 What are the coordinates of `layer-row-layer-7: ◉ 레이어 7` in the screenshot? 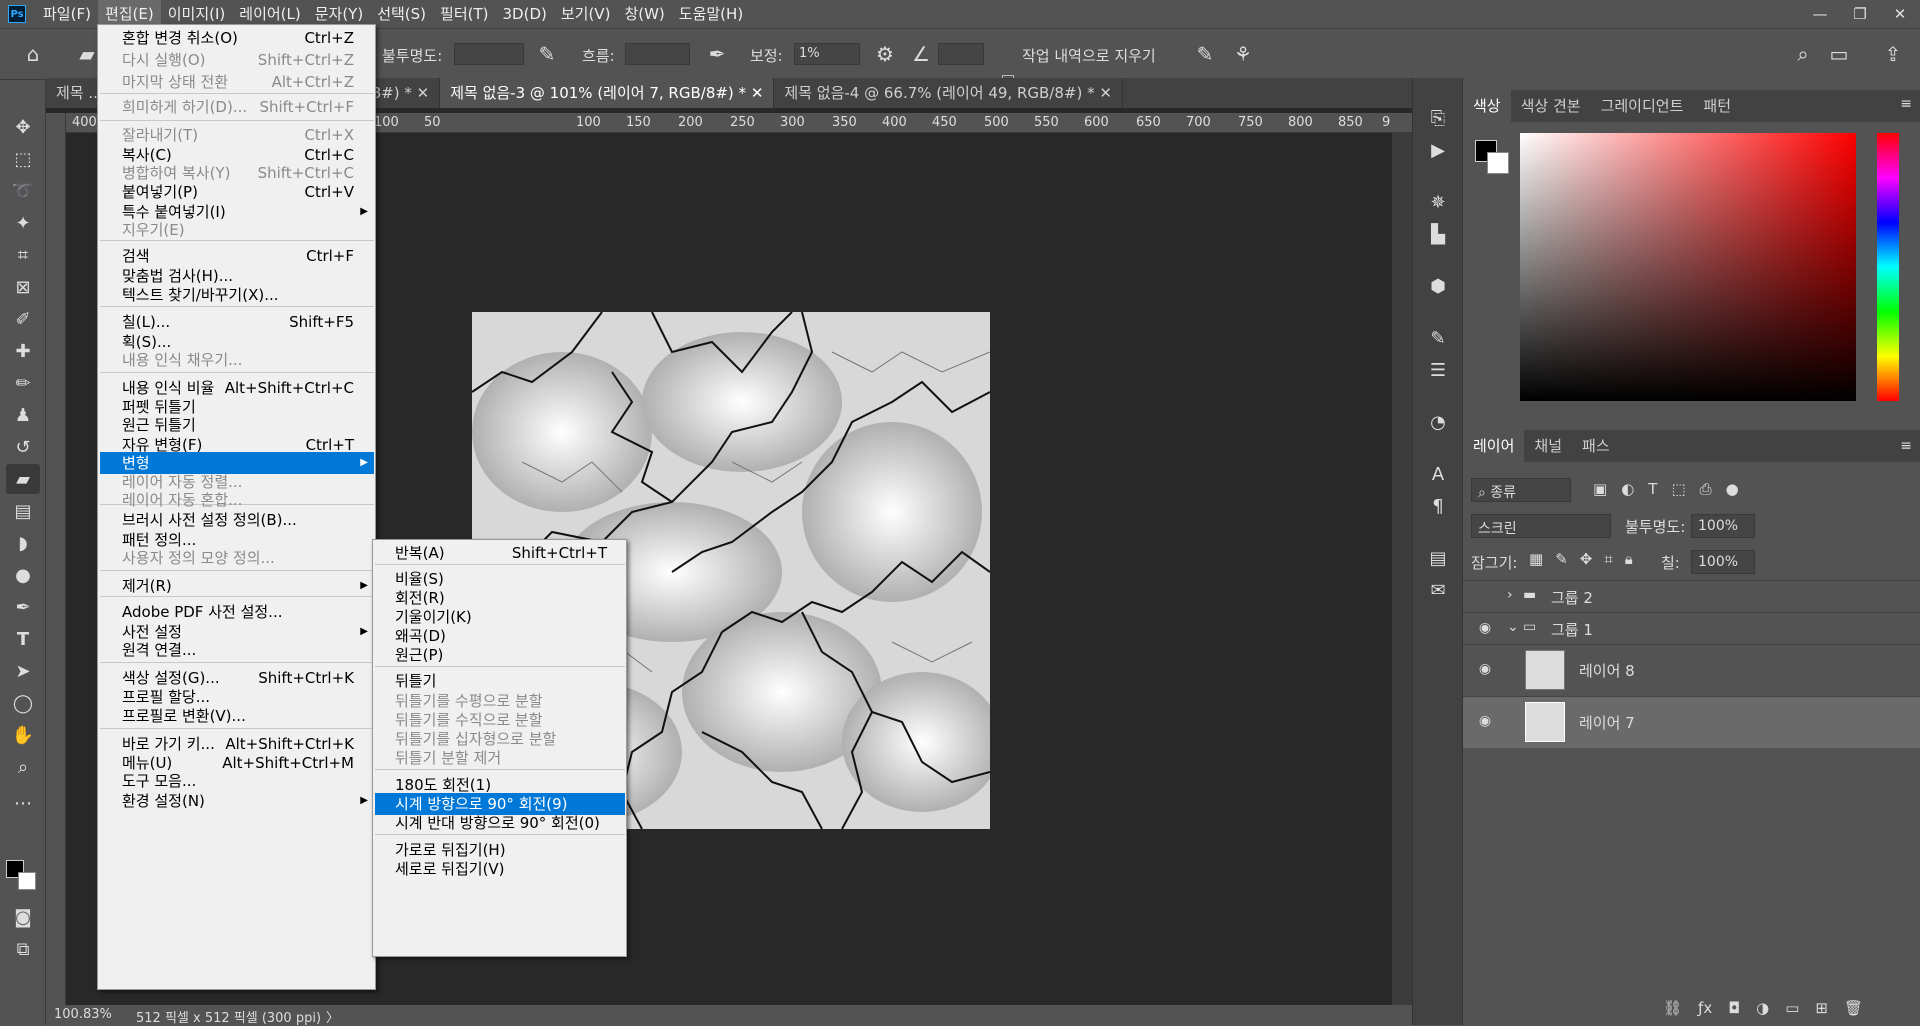 It's located at (1691, 722).